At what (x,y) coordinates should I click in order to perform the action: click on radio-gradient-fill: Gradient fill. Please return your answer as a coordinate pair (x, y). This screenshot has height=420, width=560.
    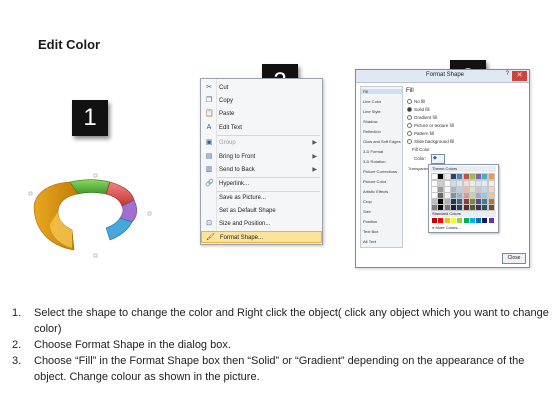
    Looking at the image, I should click on (422, 118).